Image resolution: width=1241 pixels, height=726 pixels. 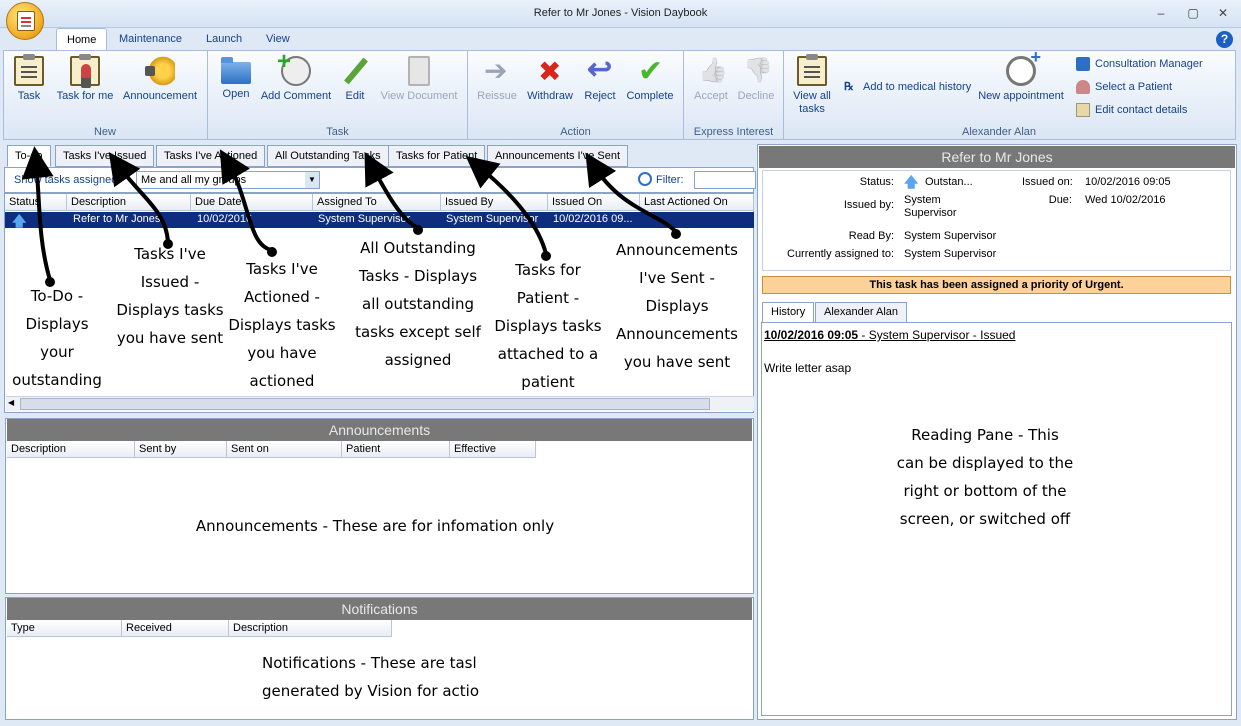 What do you see at coordinates (631, 193) in the screenshot?
I see `arrow-sent` at bounding box center [631, 193].